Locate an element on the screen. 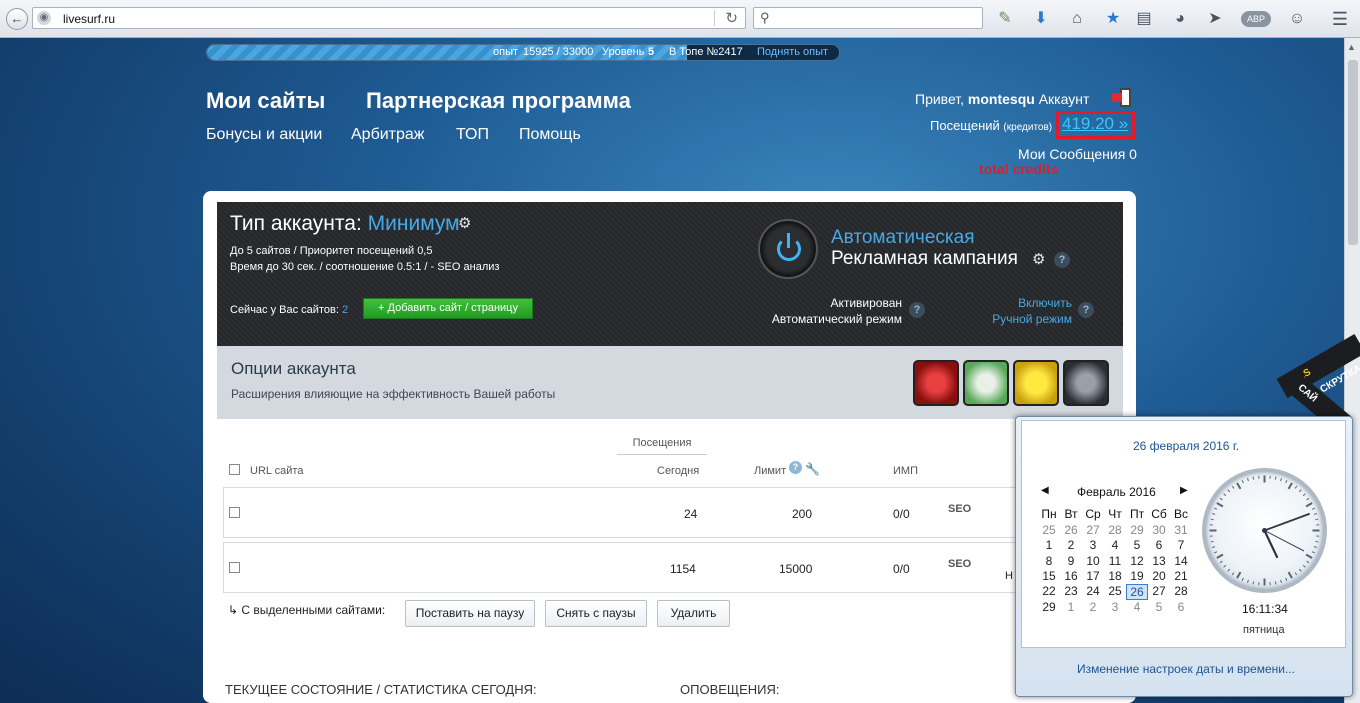 Image resolution: width=1360 pixels, height=703 pixels. auto-mode-help-icon: ? is located at coordinates (917, 310).